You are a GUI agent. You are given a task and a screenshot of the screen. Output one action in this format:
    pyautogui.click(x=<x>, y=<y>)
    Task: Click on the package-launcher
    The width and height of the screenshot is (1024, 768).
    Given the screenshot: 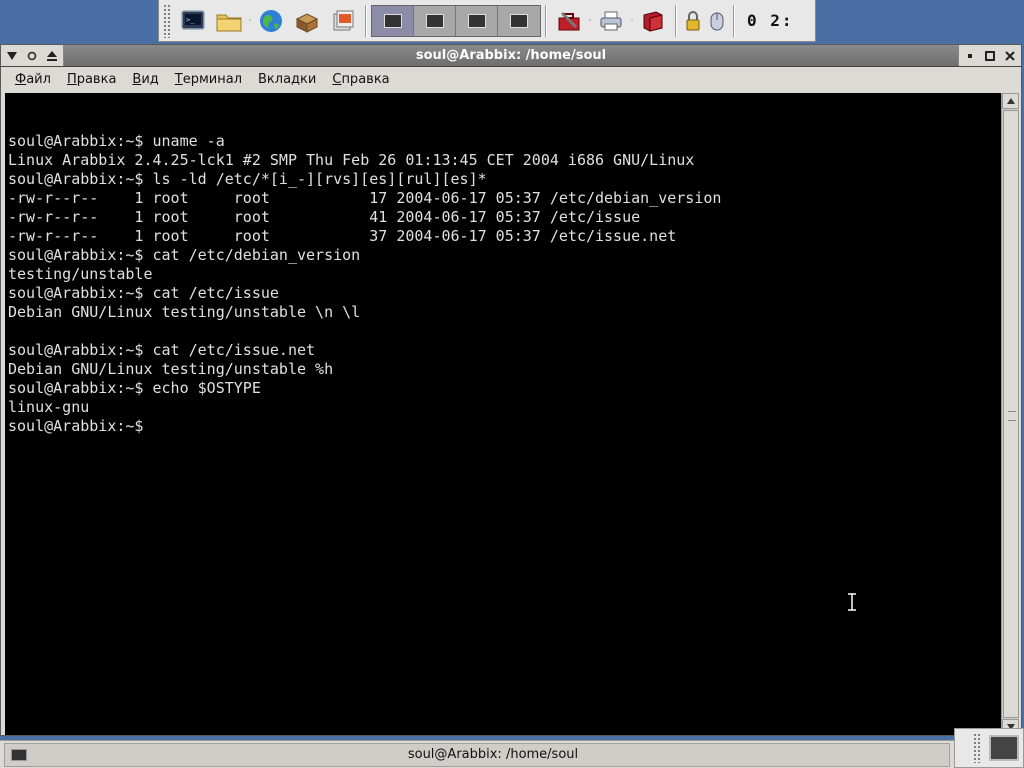 What is the action you would take?
    pyautogui.click(x=307, y=21)
    